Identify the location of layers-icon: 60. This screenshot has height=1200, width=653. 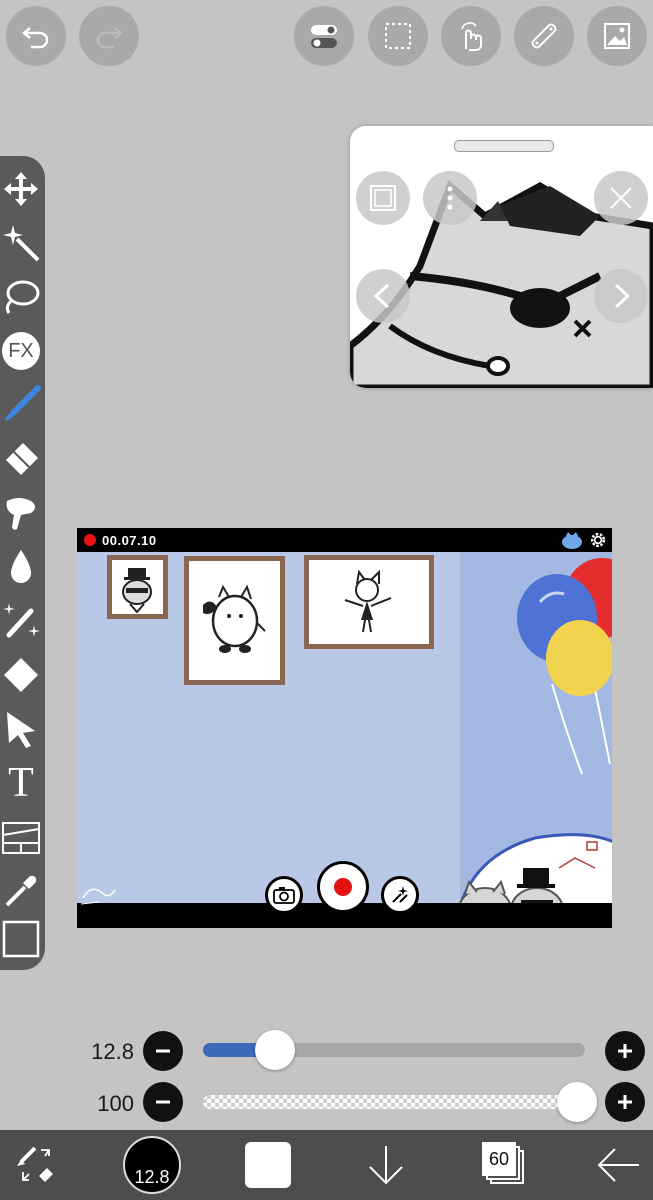
(504, 1165).